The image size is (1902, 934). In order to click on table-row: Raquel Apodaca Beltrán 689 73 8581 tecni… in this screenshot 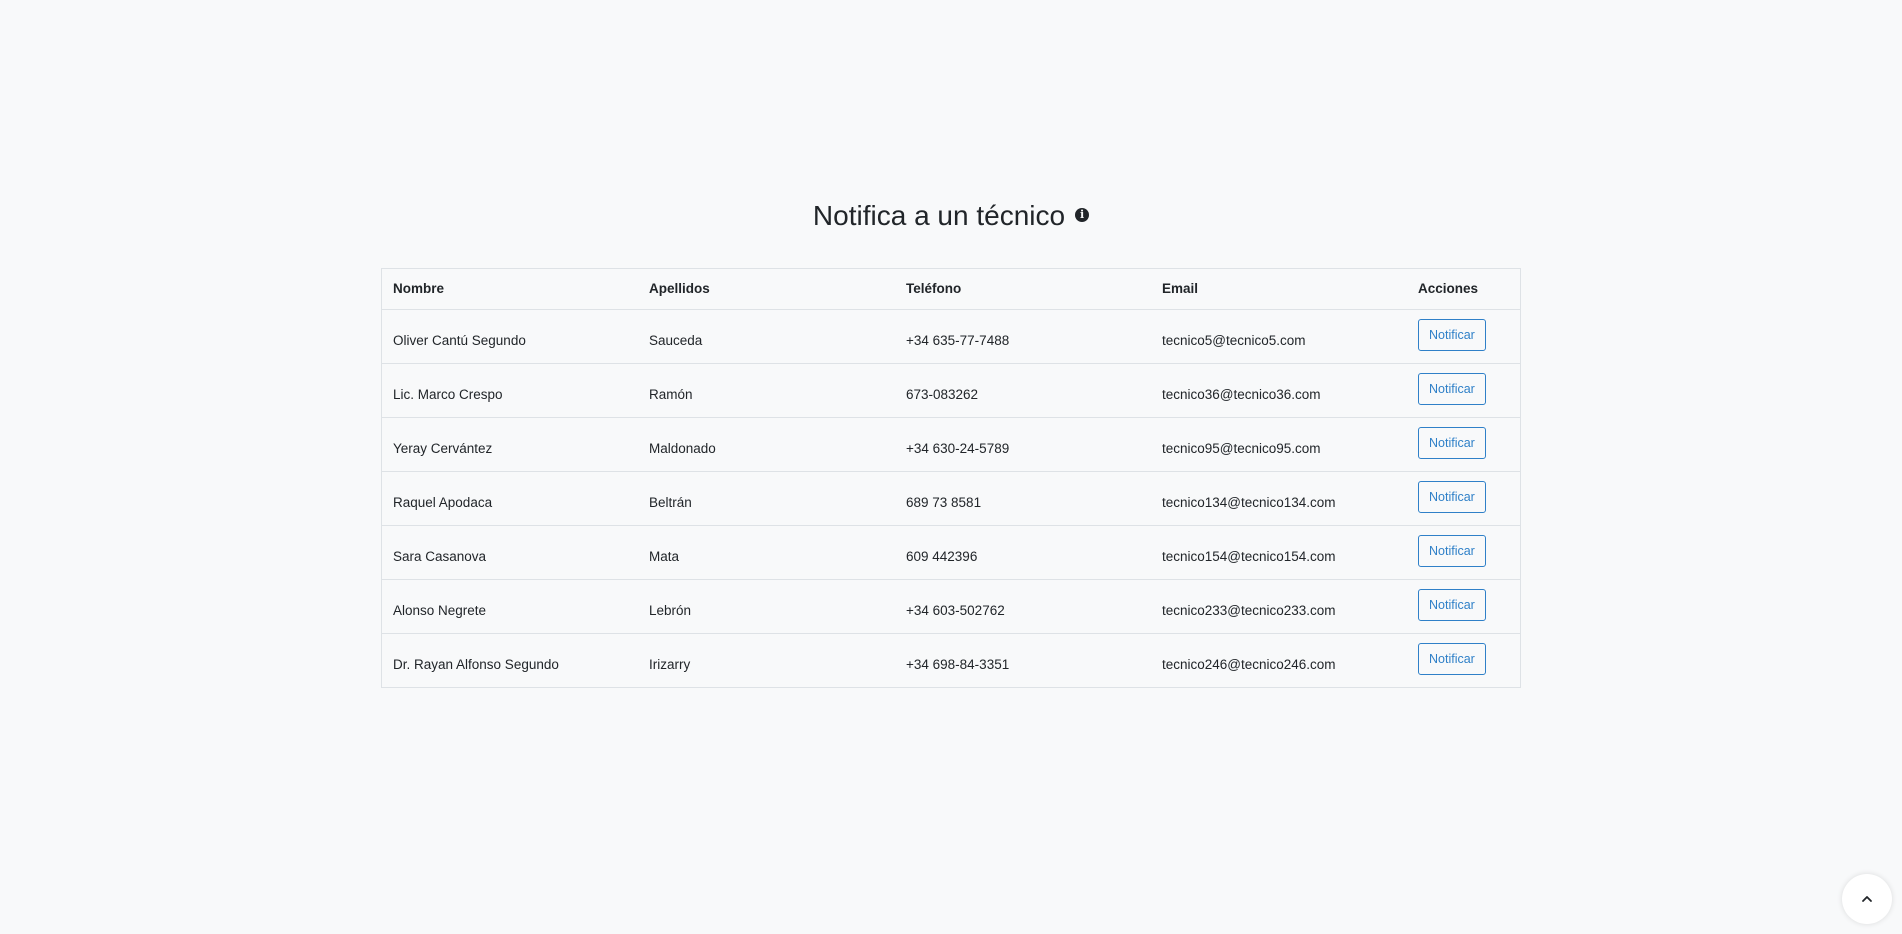, I will do `click(951, 498)`.